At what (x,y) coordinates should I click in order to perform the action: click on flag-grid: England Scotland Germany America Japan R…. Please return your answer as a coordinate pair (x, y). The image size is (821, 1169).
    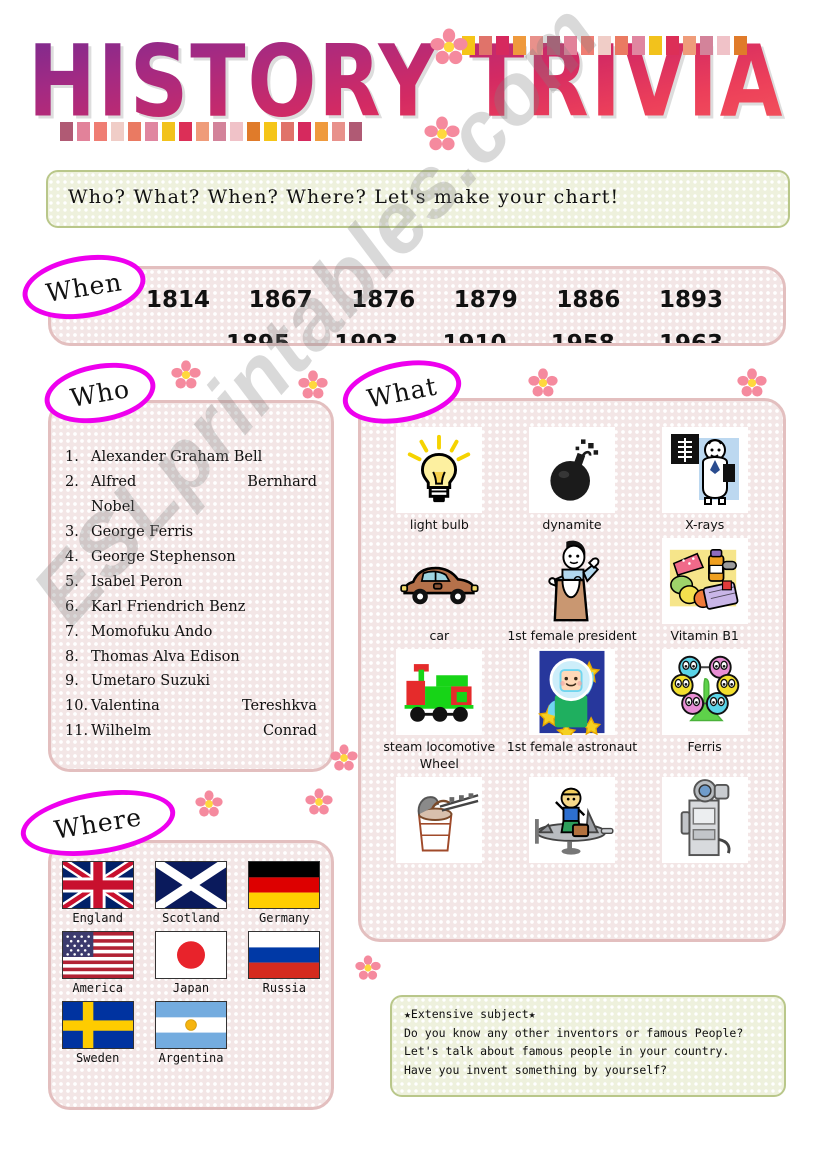
    Looking at the image, I should click on (191, 954).